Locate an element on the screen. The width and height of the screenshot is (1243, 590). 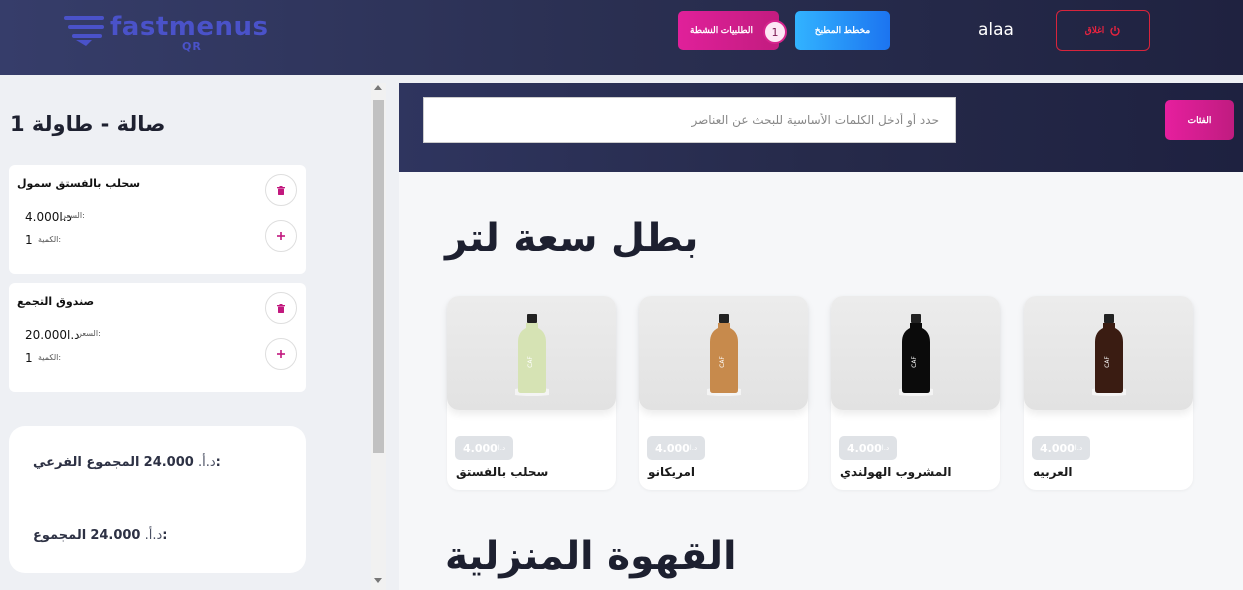
kitchen-plan-label: مخطط المطبخ is located at coordinates (842, 30).